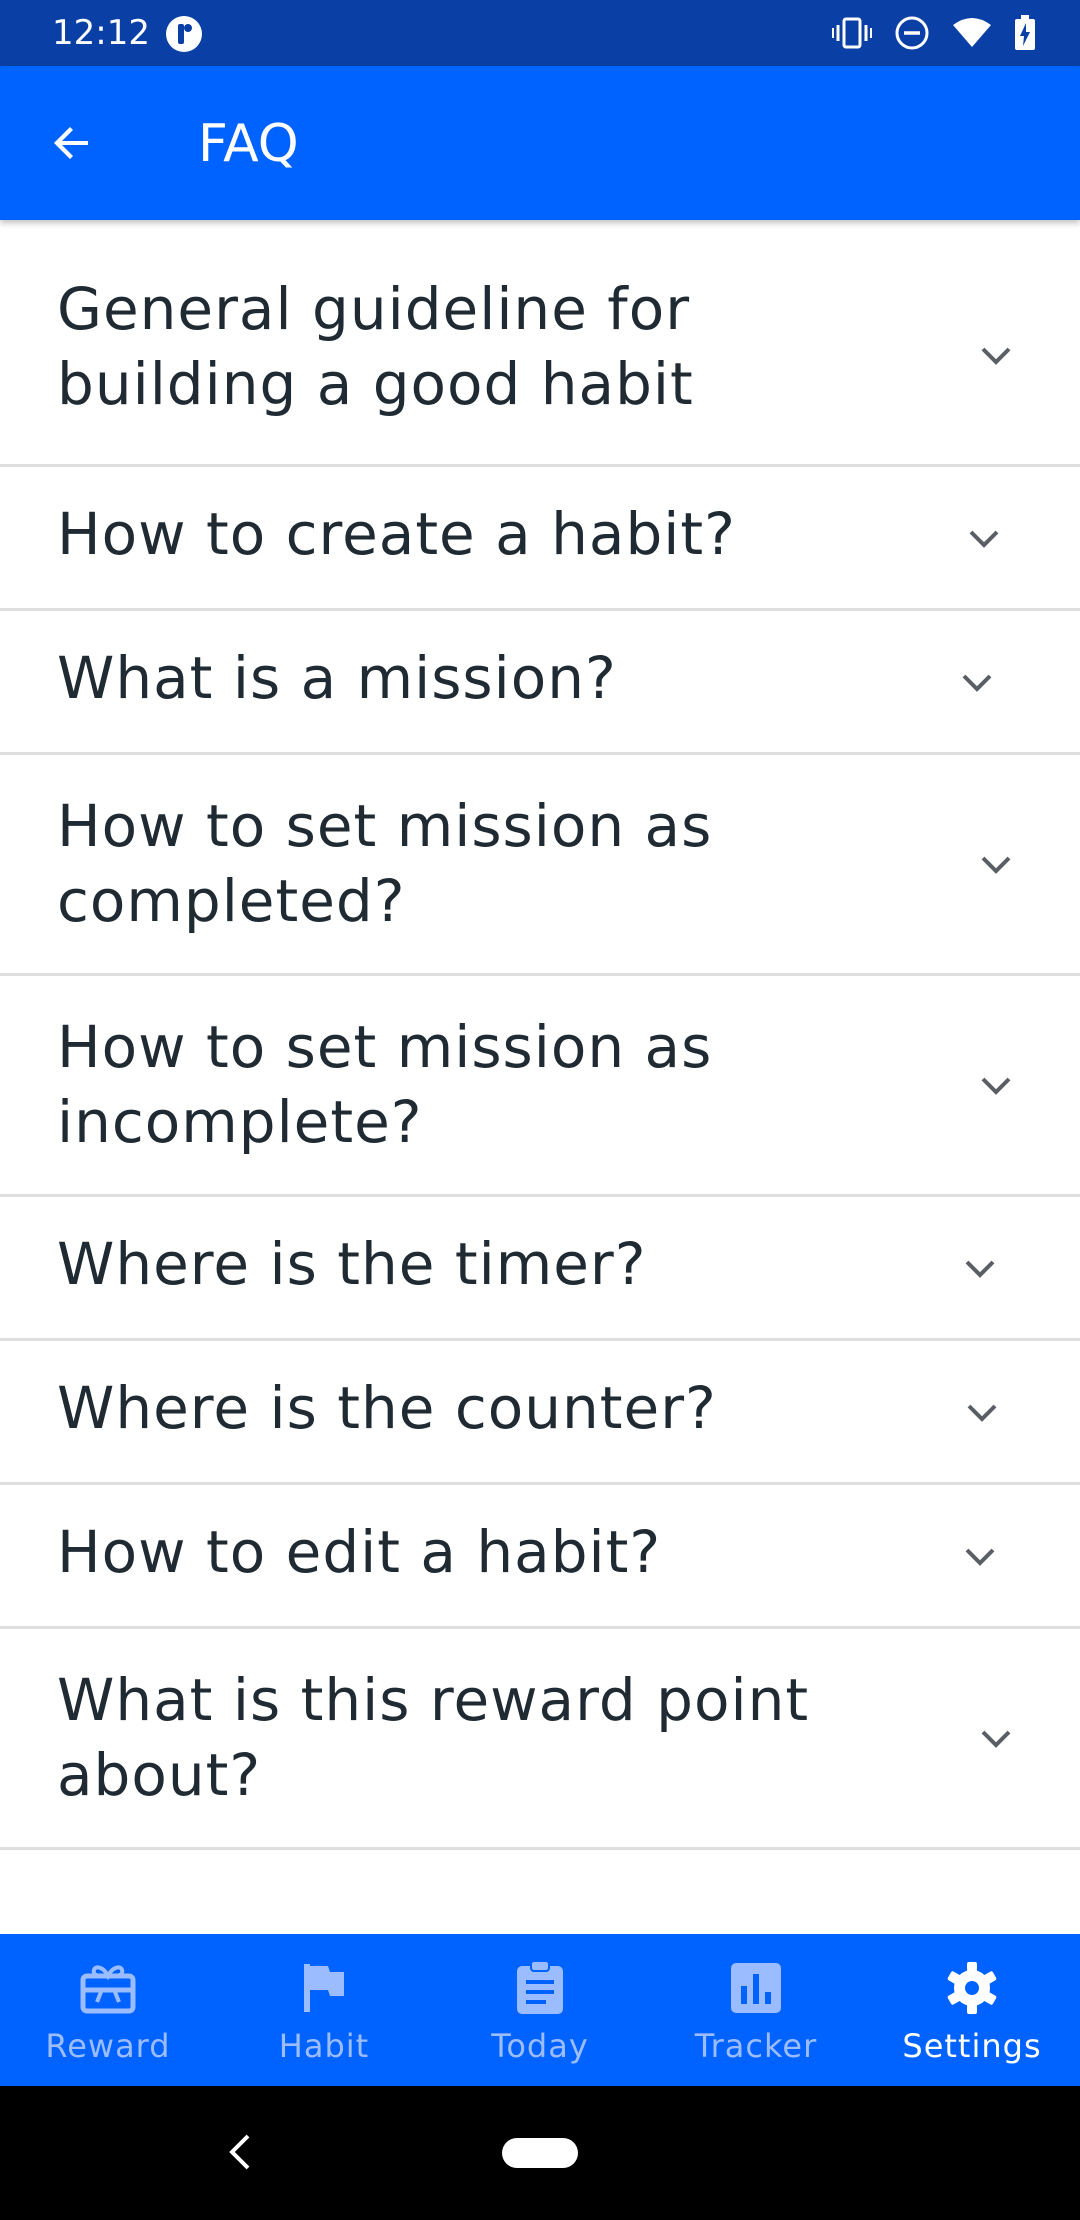 This screenshot has height=2220, width=1080. I want to click on faq-item-mission-incomplete: How to set mission as incomplete?, so click(540, 1086).